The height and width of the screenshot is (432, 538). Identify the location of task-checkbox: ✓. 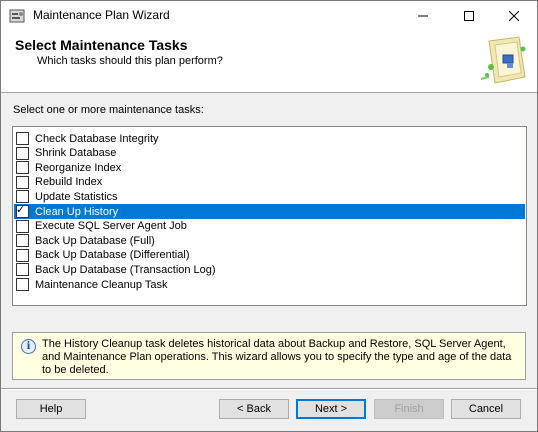
(22, 211).